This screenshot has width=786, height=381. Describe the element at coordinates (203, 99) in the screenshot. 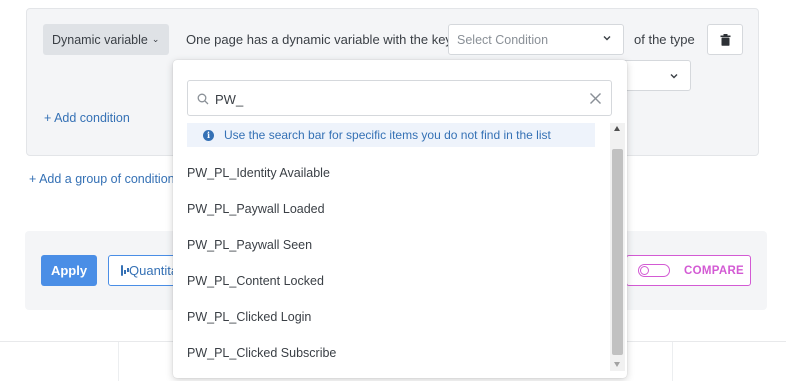

I see `search-icon` at that location.